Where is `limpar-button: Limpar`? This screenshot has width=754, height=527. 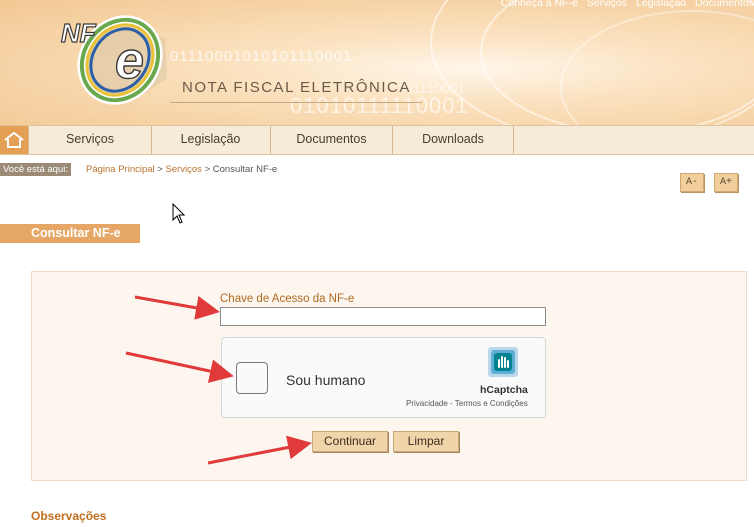
limpar-button: Limpar is located at coordinates (426, 441).